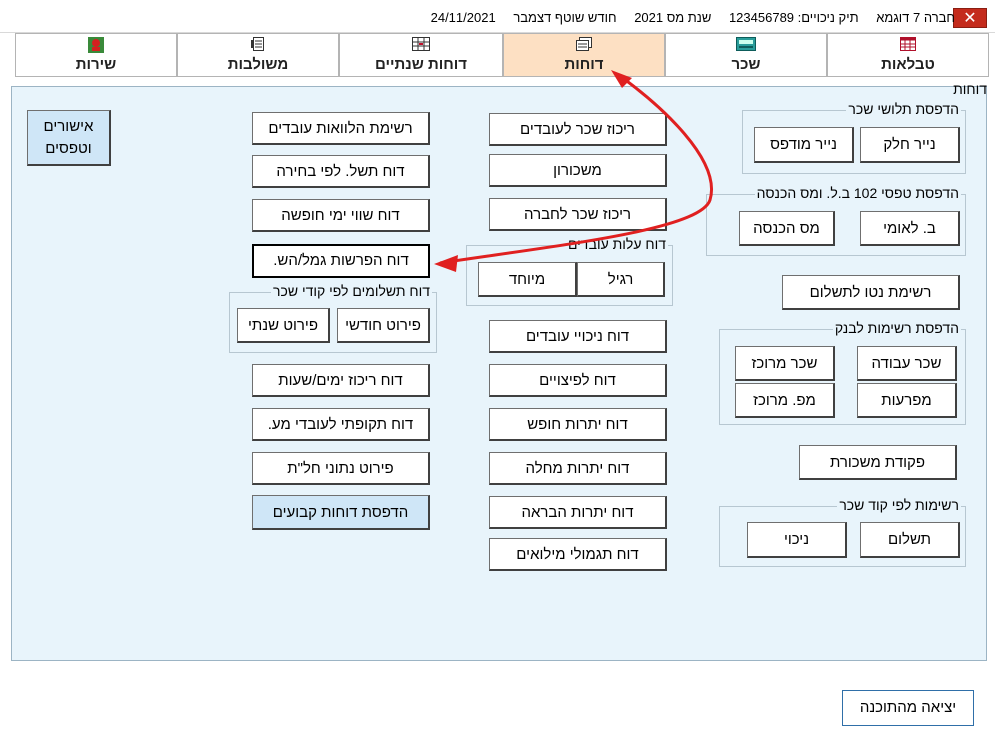  Describe the element at coordinates (584, 64) in the screenshot. I see `tab-label: דוחות` at that location.